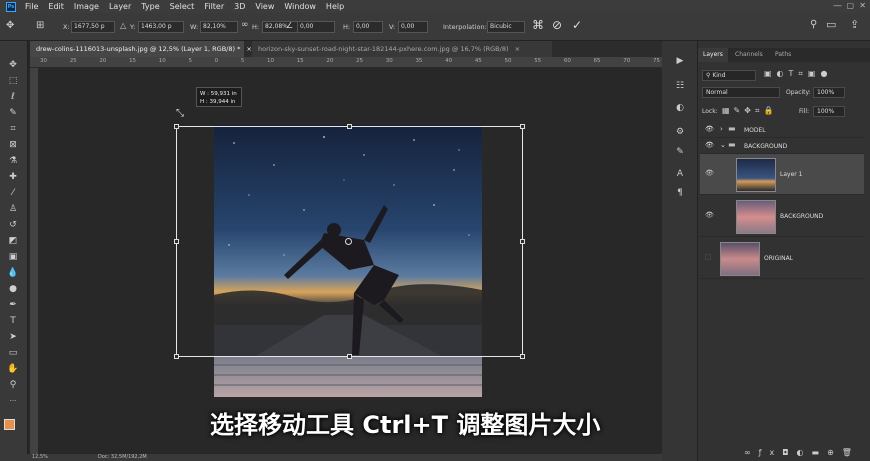 This screenshot has height=461, width=870. What do you see at coordinates (349, 356) in the screenshot?
I see `transform-handle-bottom` at bounding box center [349, 356].